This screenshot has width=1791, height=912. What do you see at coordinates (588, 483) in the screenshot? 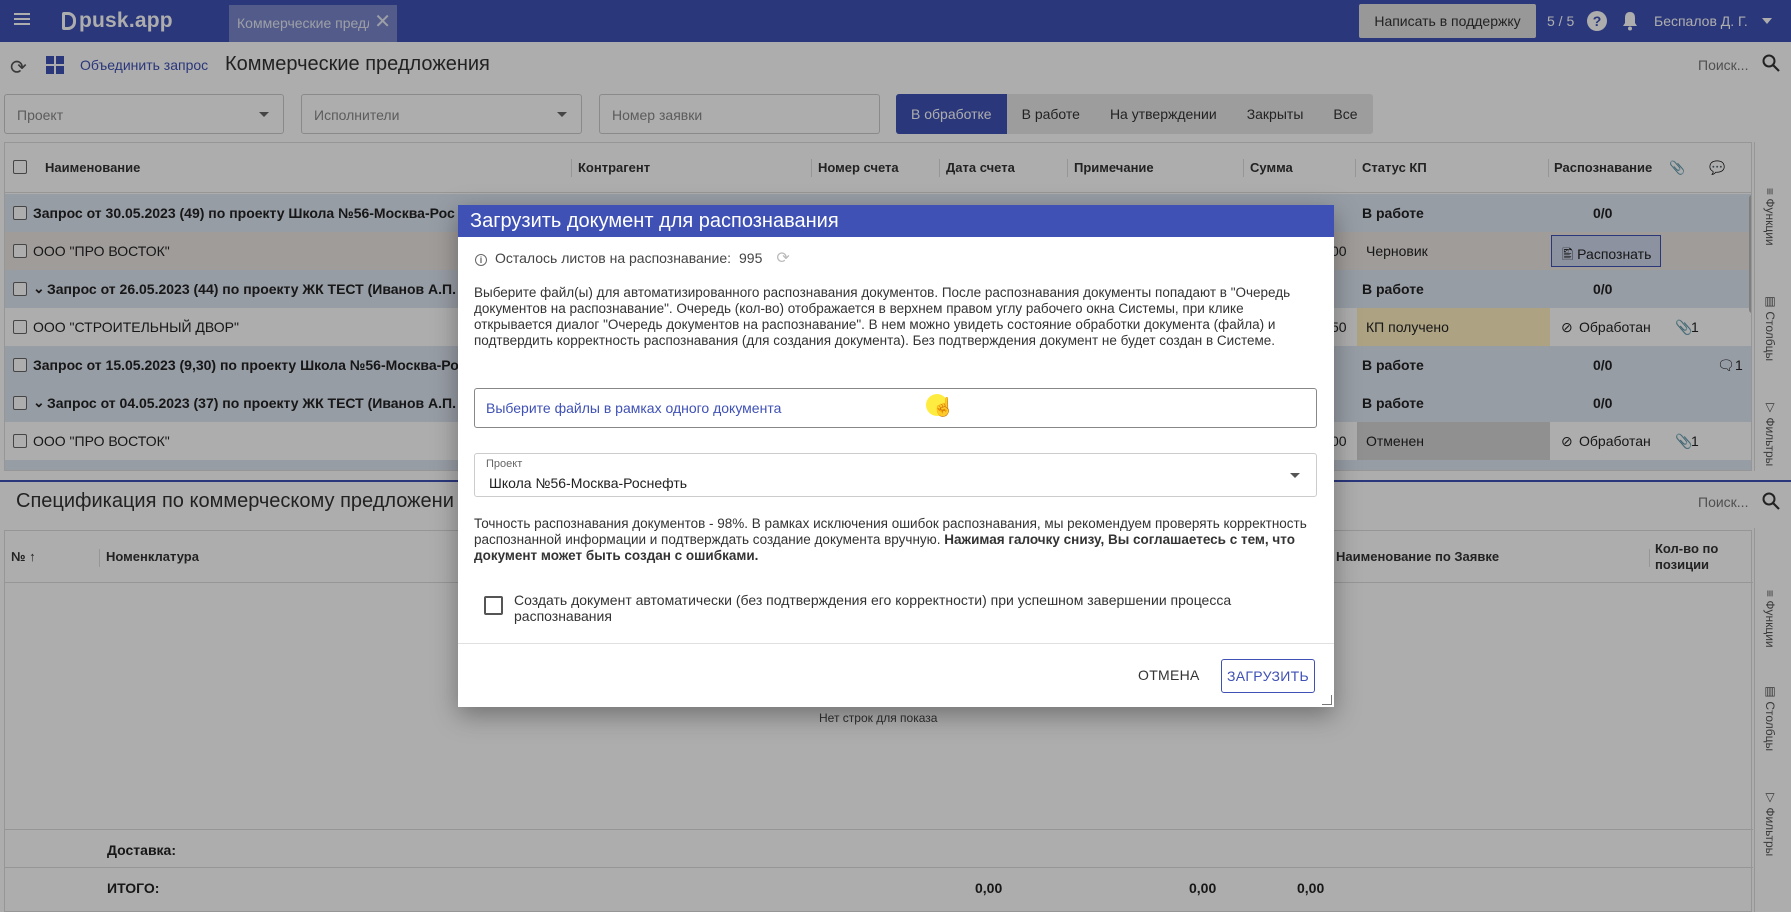
I see `project-select-value: Школа №56-Москва-Роснефть` at bounding box center [588, 483].